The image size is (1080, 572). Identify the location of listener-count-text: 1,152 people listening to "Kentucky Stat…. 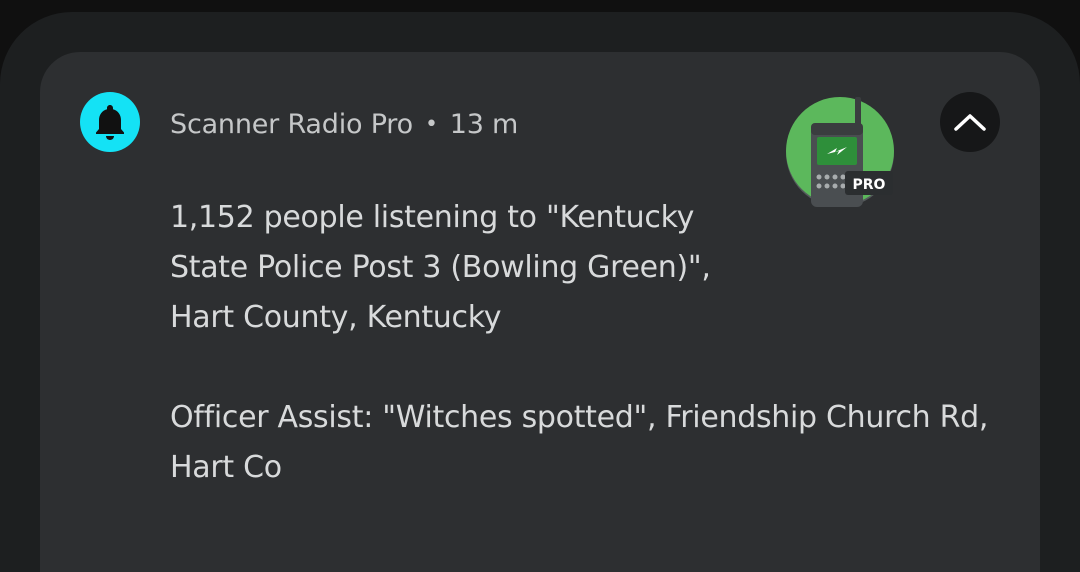
(440, 267).